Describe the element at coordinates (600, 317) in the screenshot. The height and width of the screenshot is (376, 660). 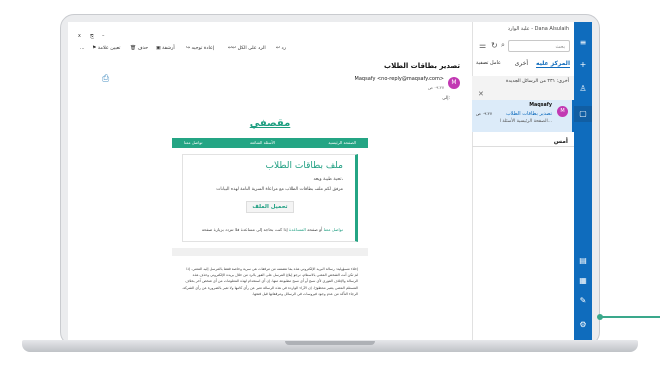
I see `decorative-dot` at that location.